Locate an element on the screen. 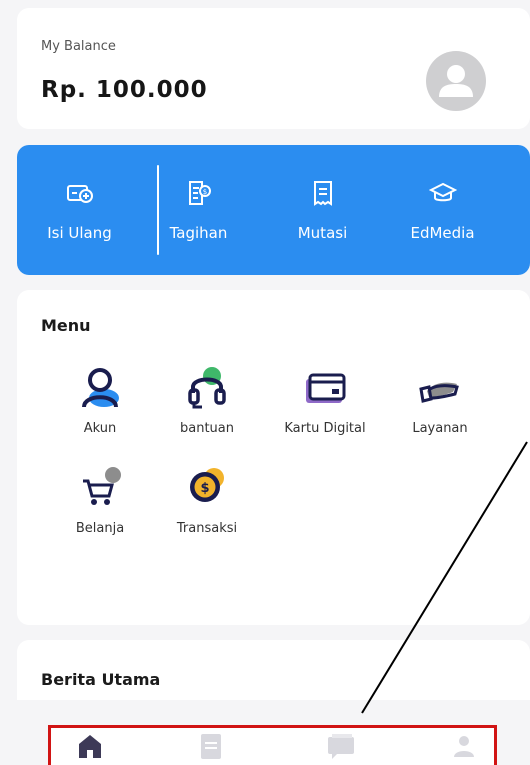 This screenshot has width=530, height=765. action-edmedia: EdMedia is located at coordinates (442, 204).